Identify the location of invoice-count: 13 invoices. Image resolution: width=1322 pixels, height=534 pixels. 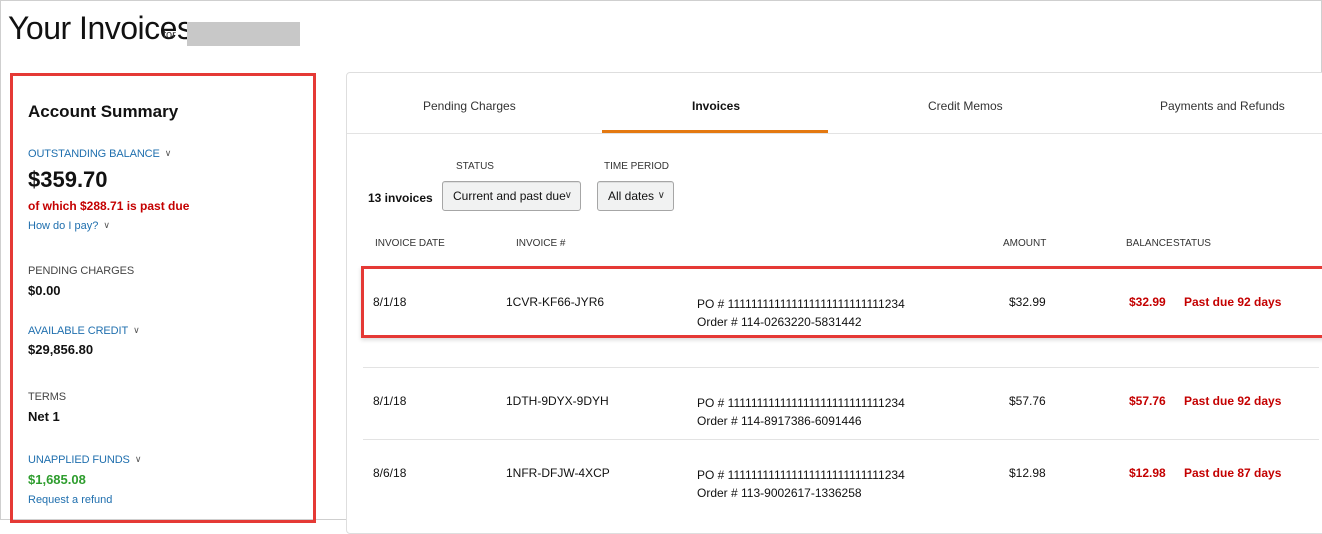
(400, 198).